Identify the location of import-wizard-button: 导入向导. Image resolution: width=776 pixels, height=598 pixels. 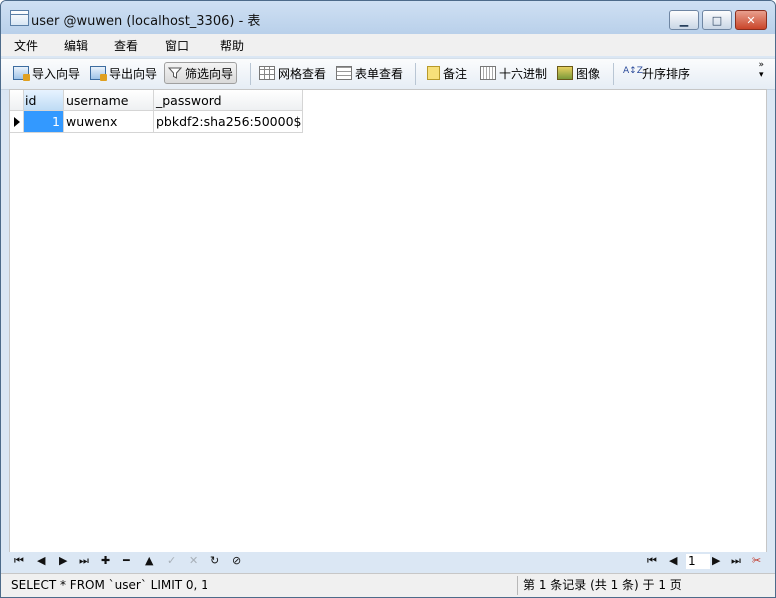
(46, 73).